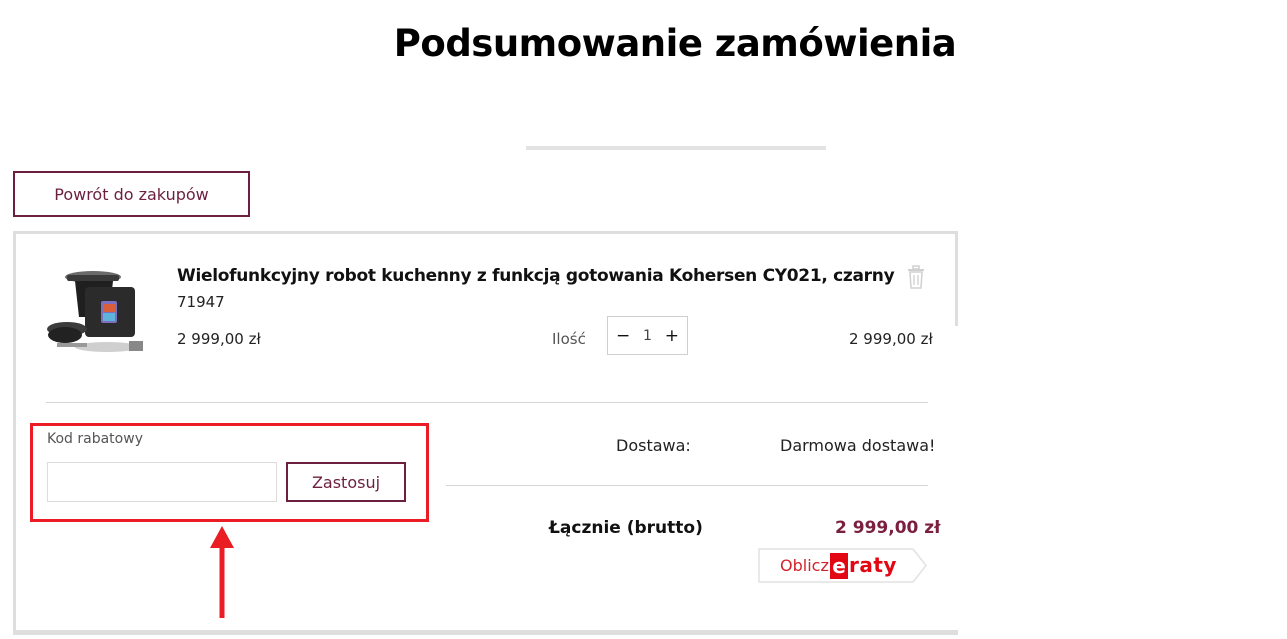 This screenshot has width=1287, height=639. I want to click on back-to-shopping-button: Powrót do zakupów, so click(131, 194).